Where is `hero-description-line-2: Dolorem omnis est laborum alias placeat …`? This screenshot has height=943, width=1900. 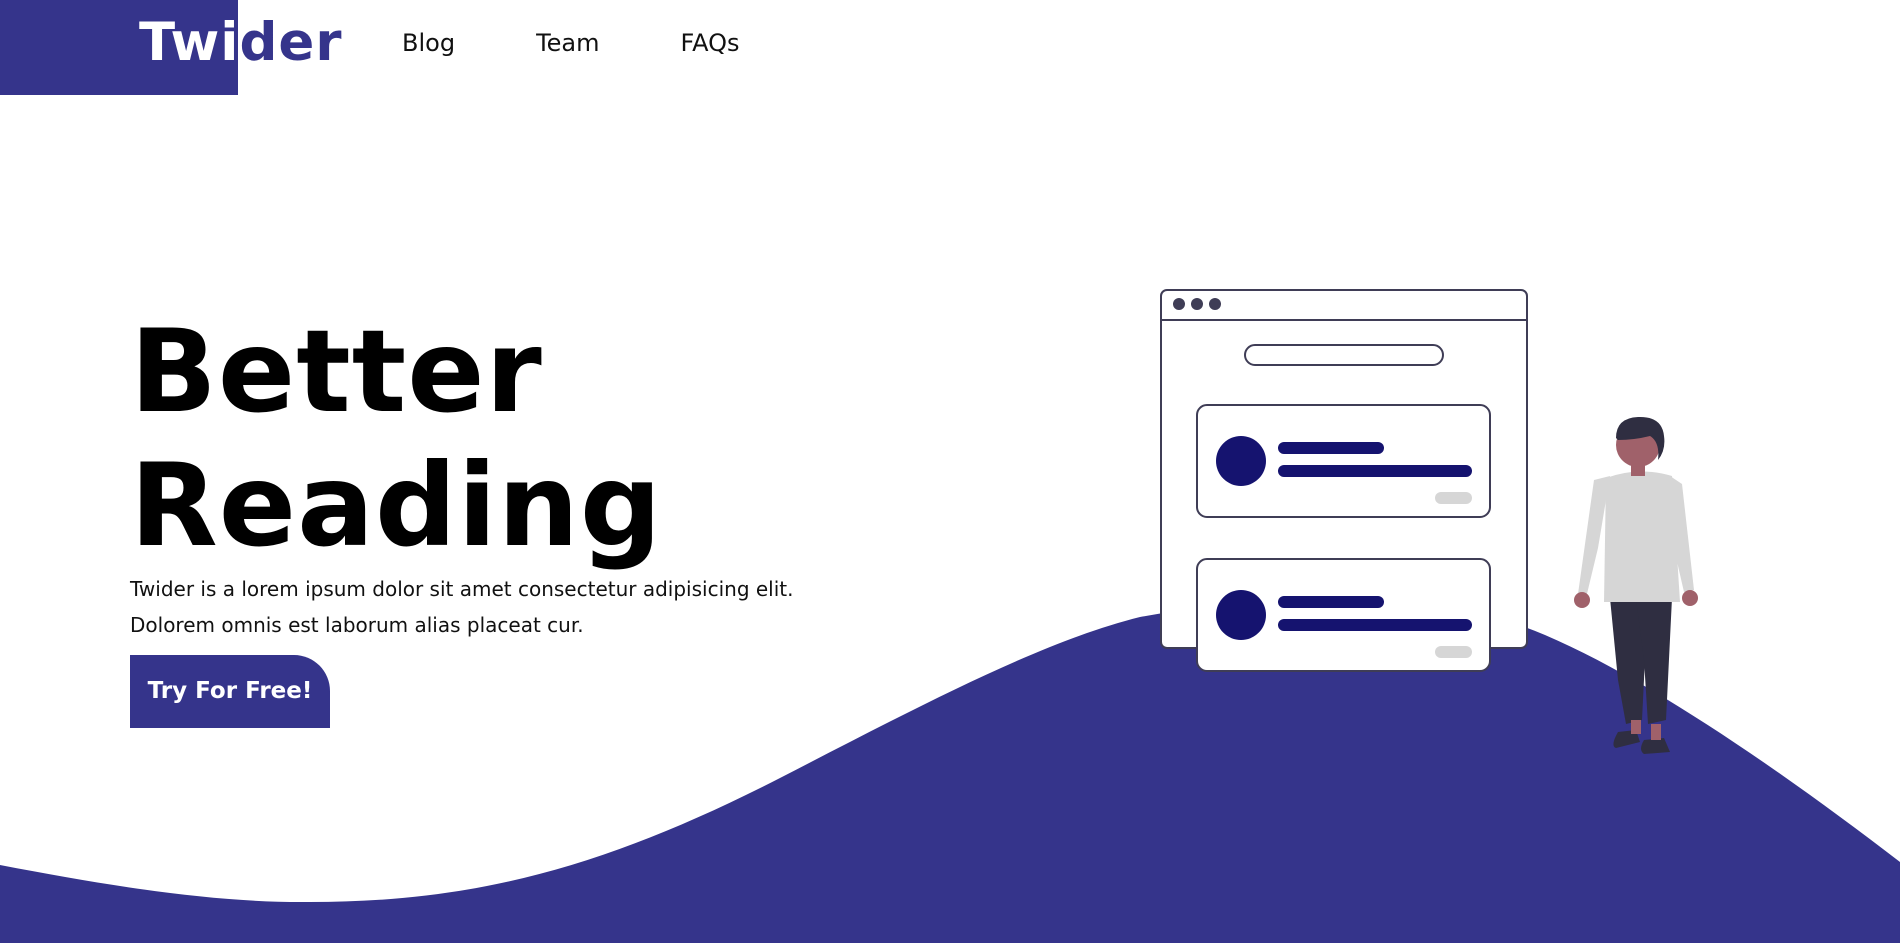 hero-description-line-2: Dolorem omnis est laborum alias placeat … is located at coordinates (357, 625).